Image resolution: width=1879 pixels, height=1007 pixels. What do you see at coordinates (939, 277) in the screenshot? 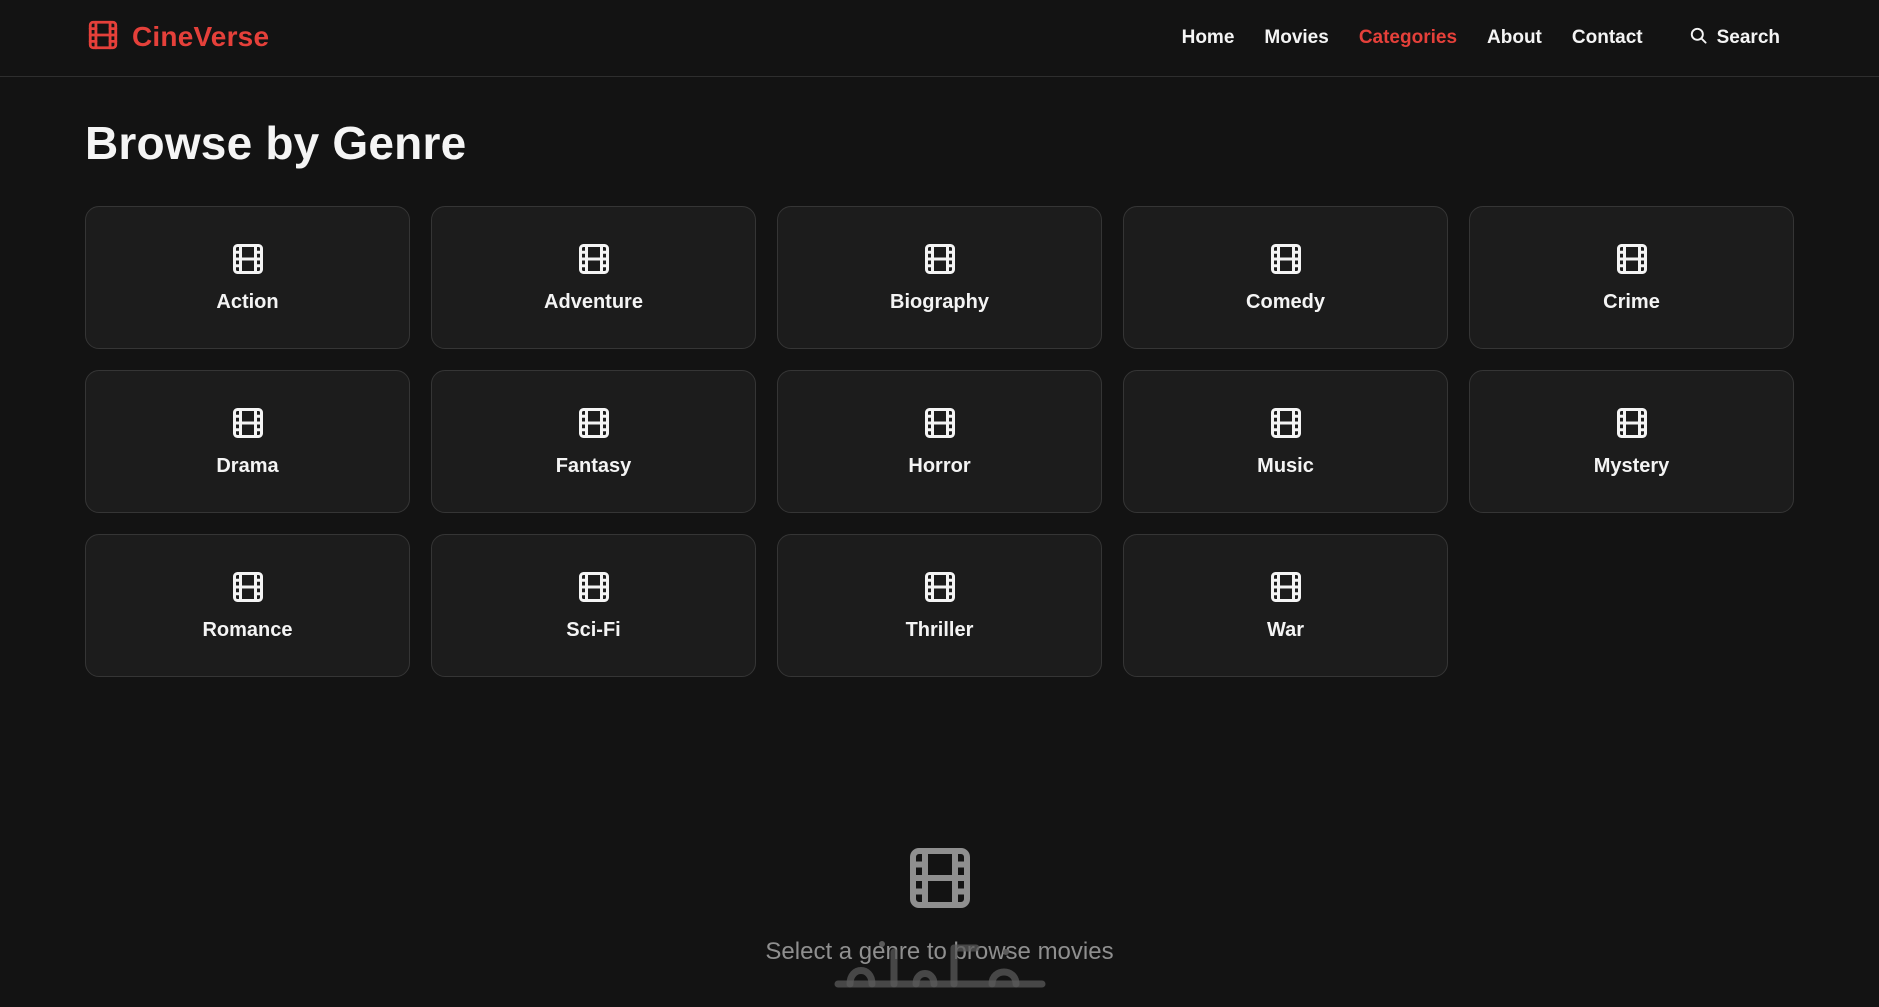
I see `genre-card-biography: Biography` at bounding box center [939, 277].